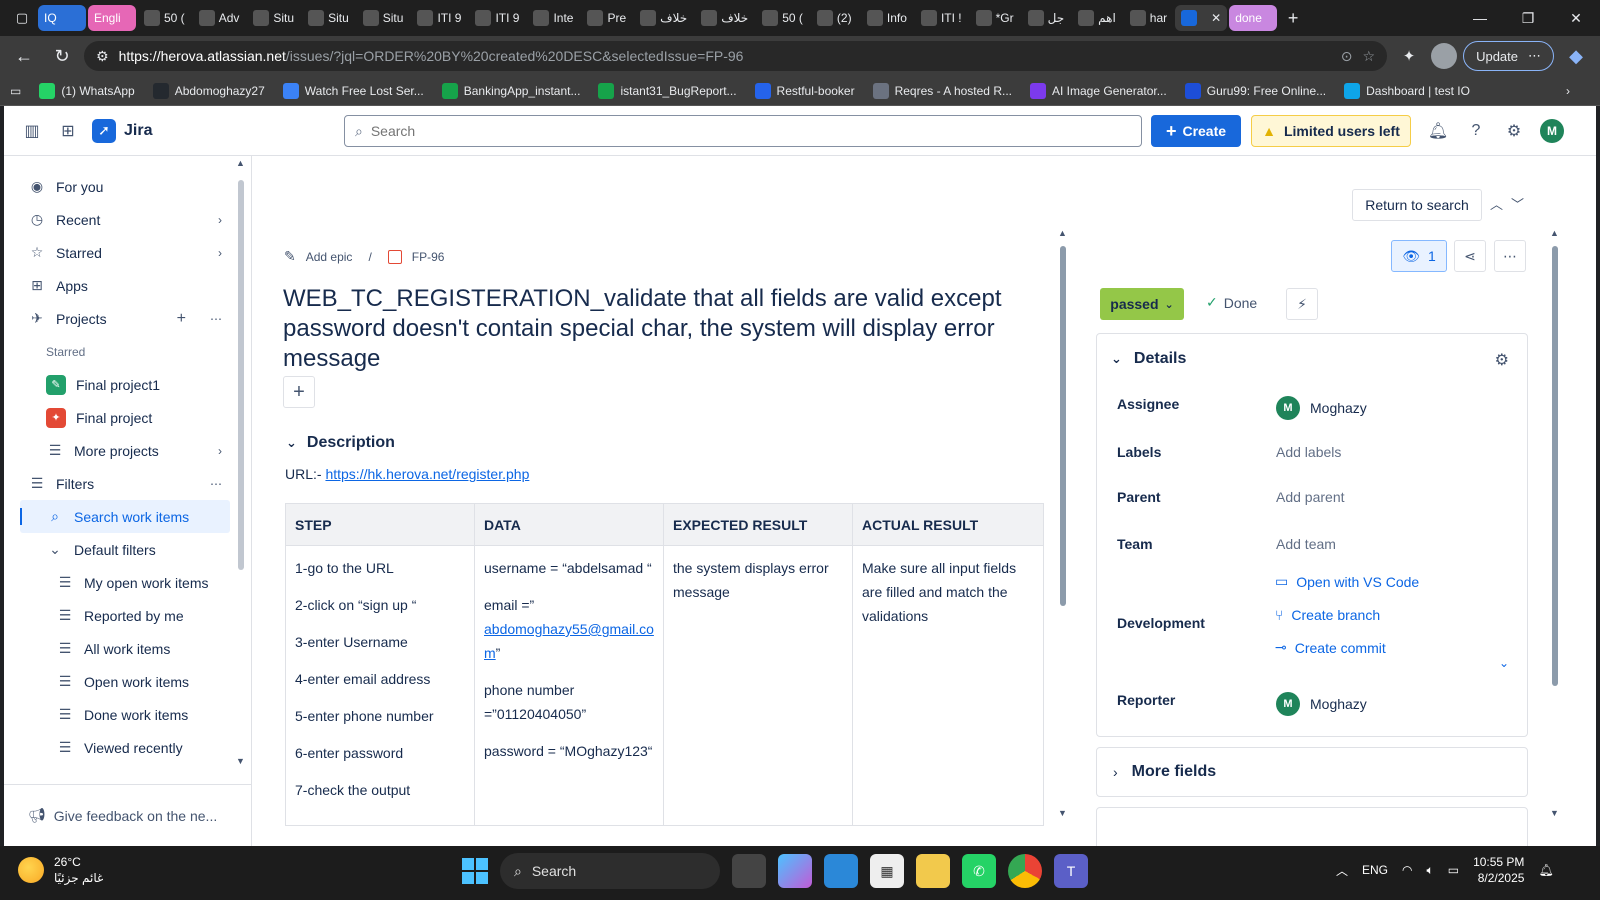 The image size is (1600, 900). What do you see at coordinates (610, 871) in the screenshot?
I see `taskbar-search: ⌕ Search` at bounding box center [610, 871].